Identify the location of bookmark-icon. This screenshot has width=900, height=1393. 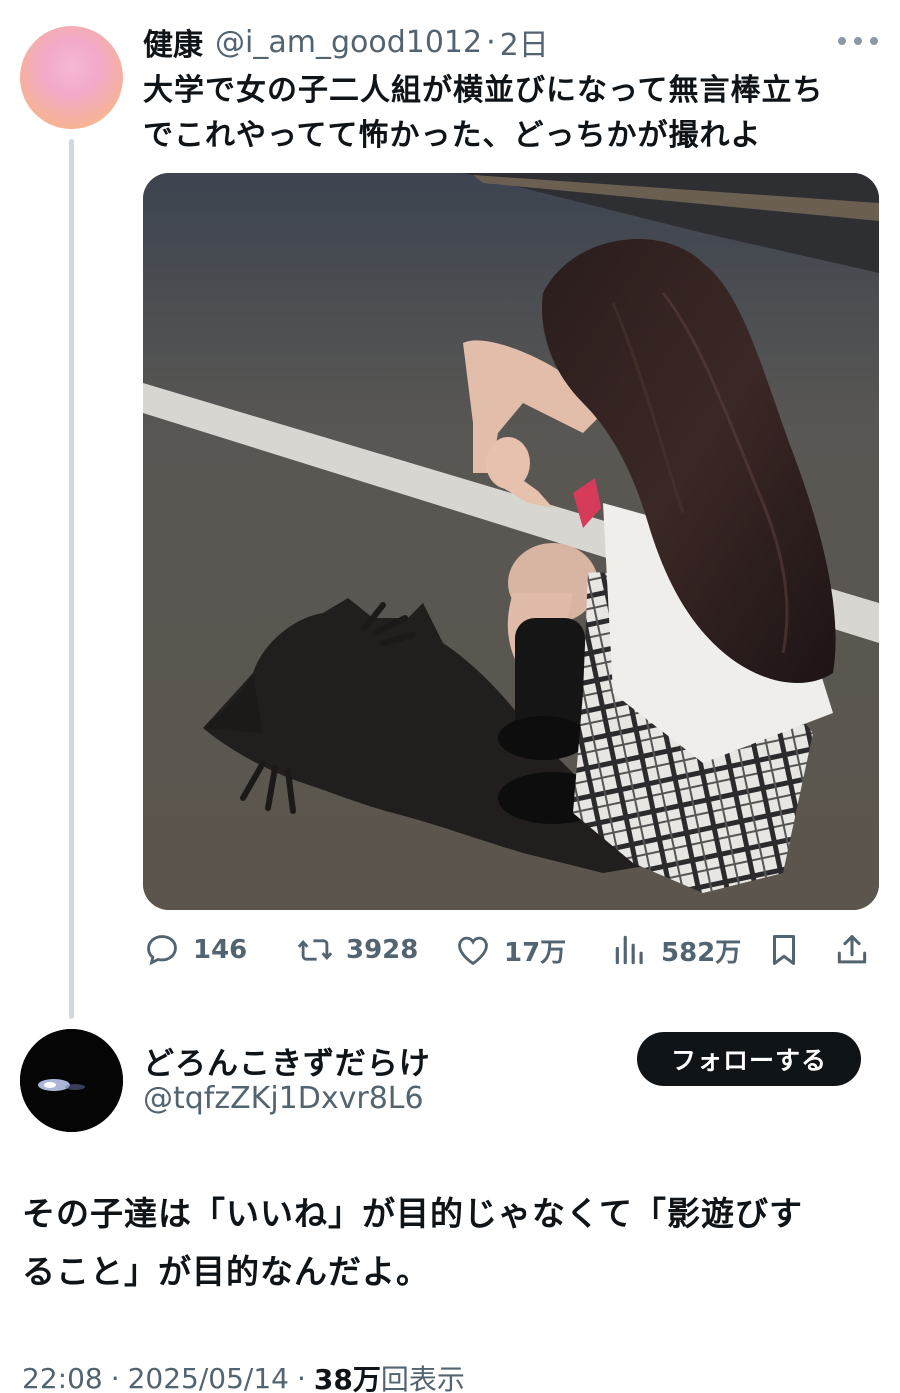
(784, 950).